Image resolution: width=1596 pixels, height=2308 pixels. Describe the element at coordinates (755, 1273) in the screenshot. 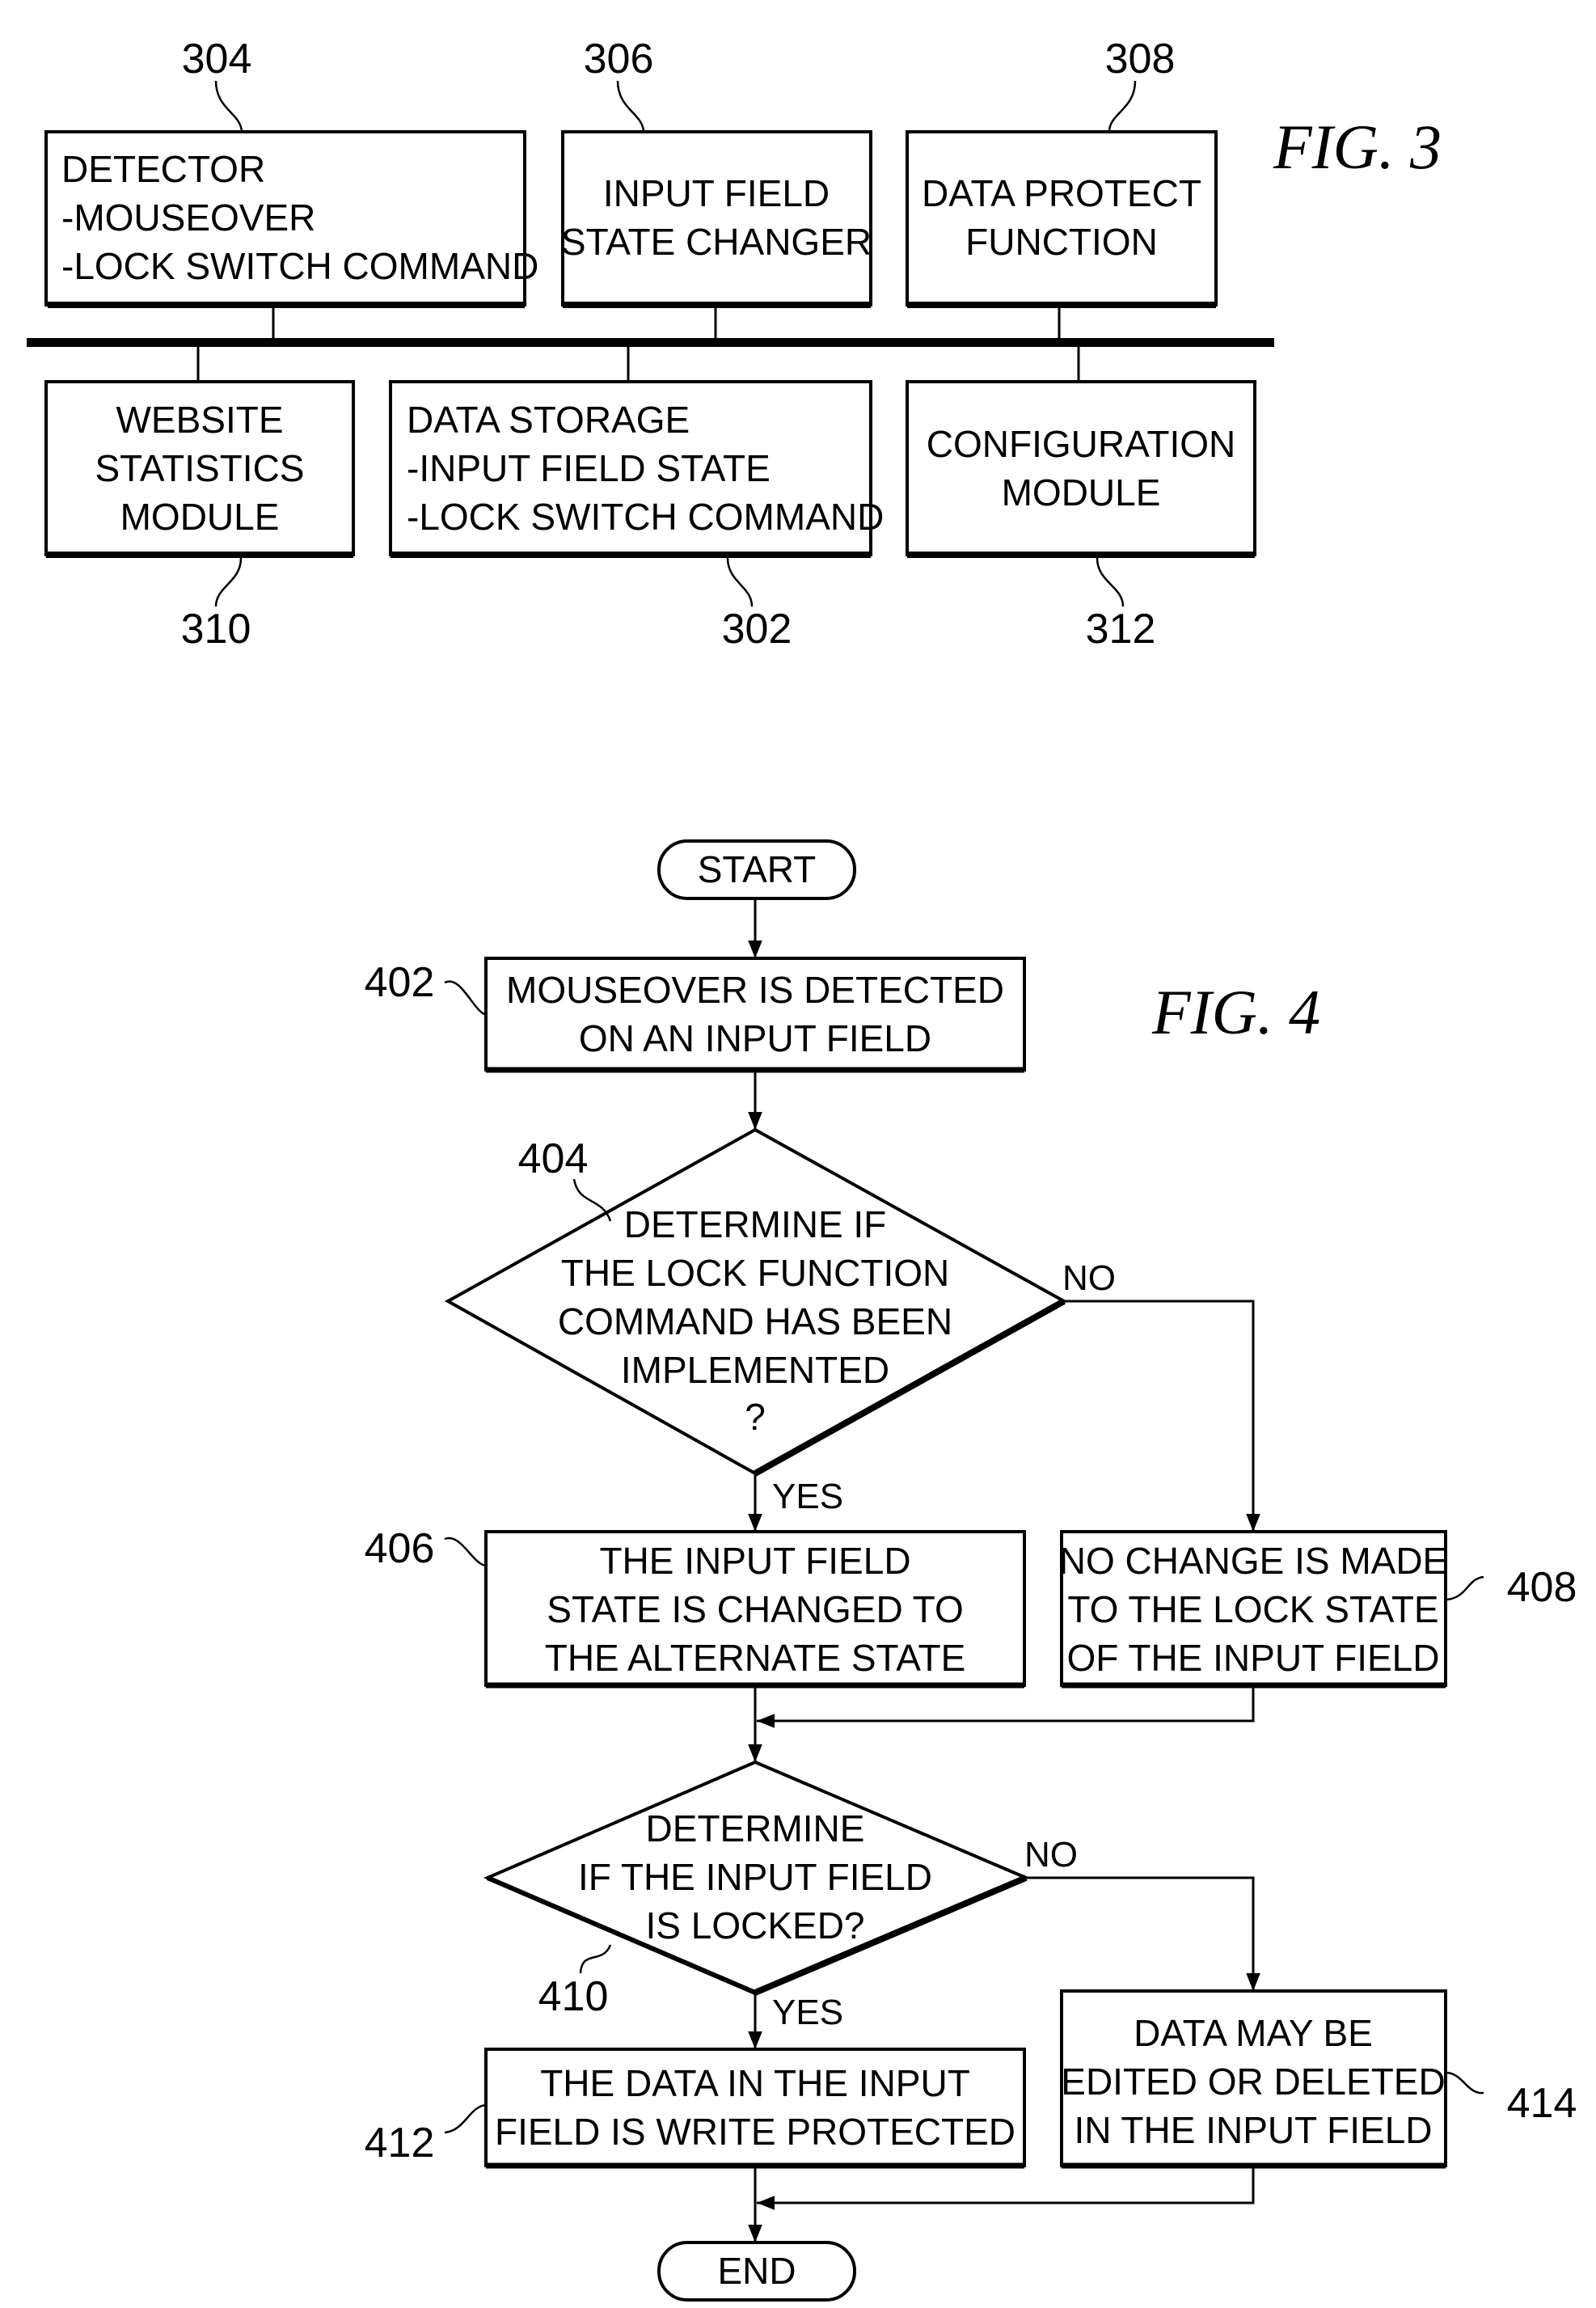

I see `decision-404-line-2: THE LOCK FUNCTION` at that location.